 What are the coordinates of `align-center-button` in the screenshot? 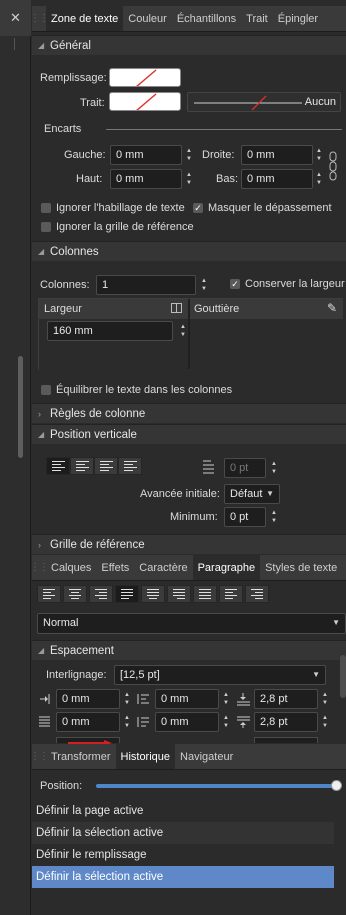 It's located at (82, 466).